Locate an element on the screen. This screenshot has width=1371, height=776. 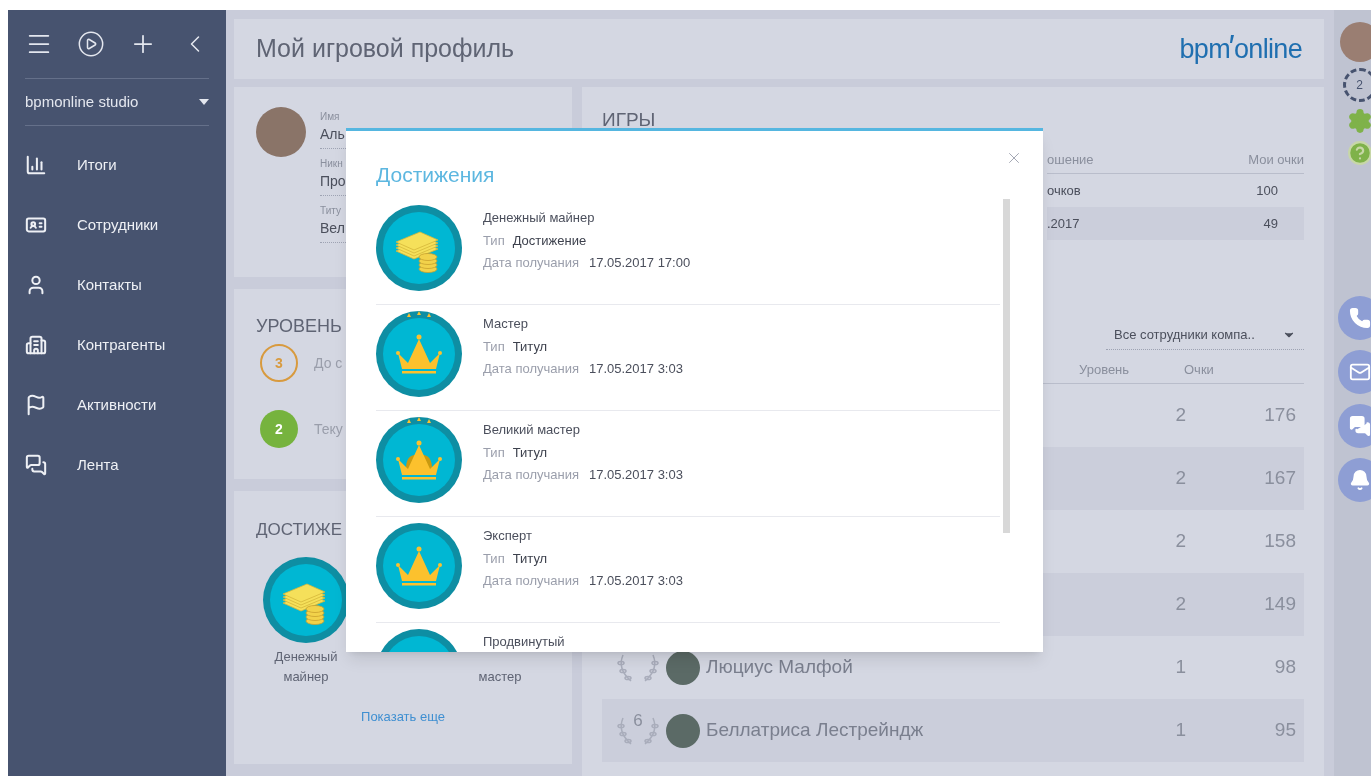
player-name: Беллатриса Лестрейндж is located at coordinates (815, 730).